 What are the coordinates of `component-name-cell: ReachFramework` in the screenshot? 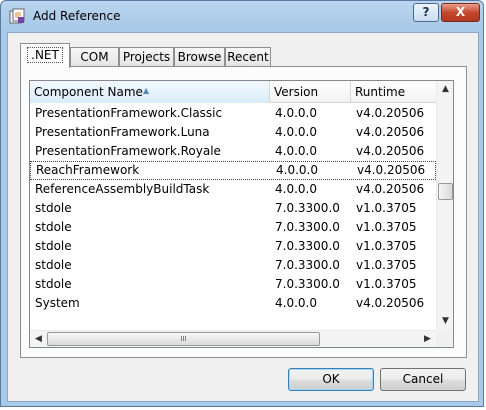 It's located at (88, 170).